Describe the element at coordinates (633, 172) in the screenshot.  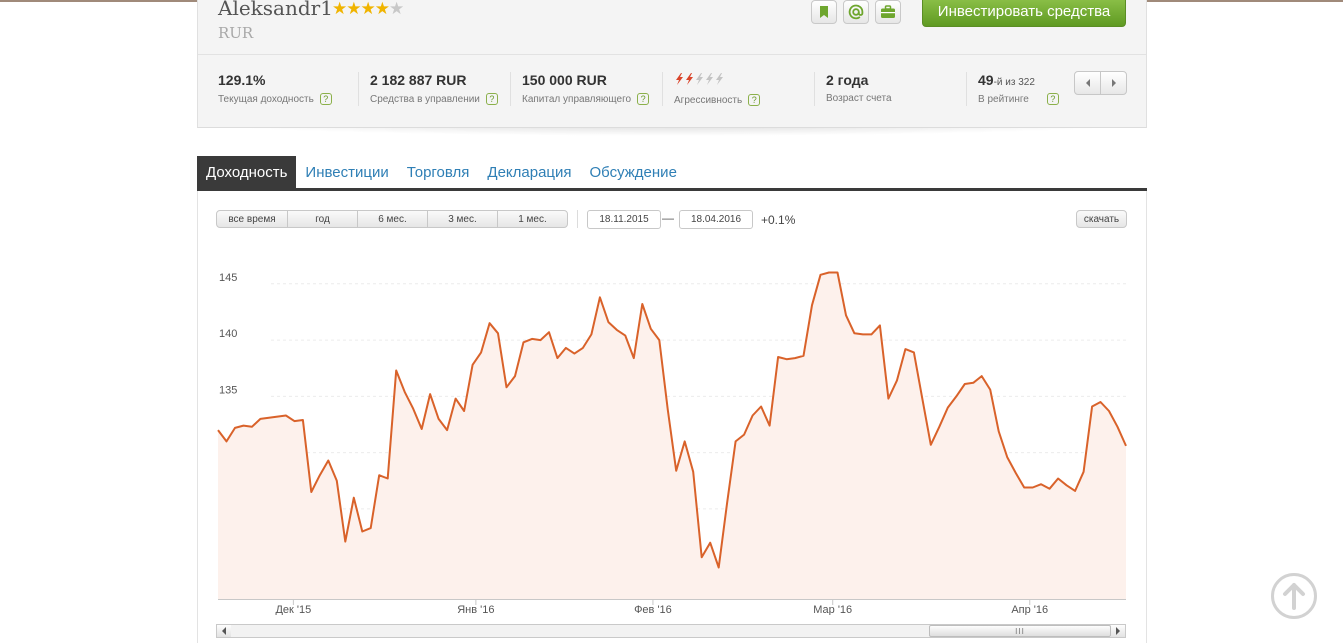
I see `tab-discussion: Обсуждение` at that location.